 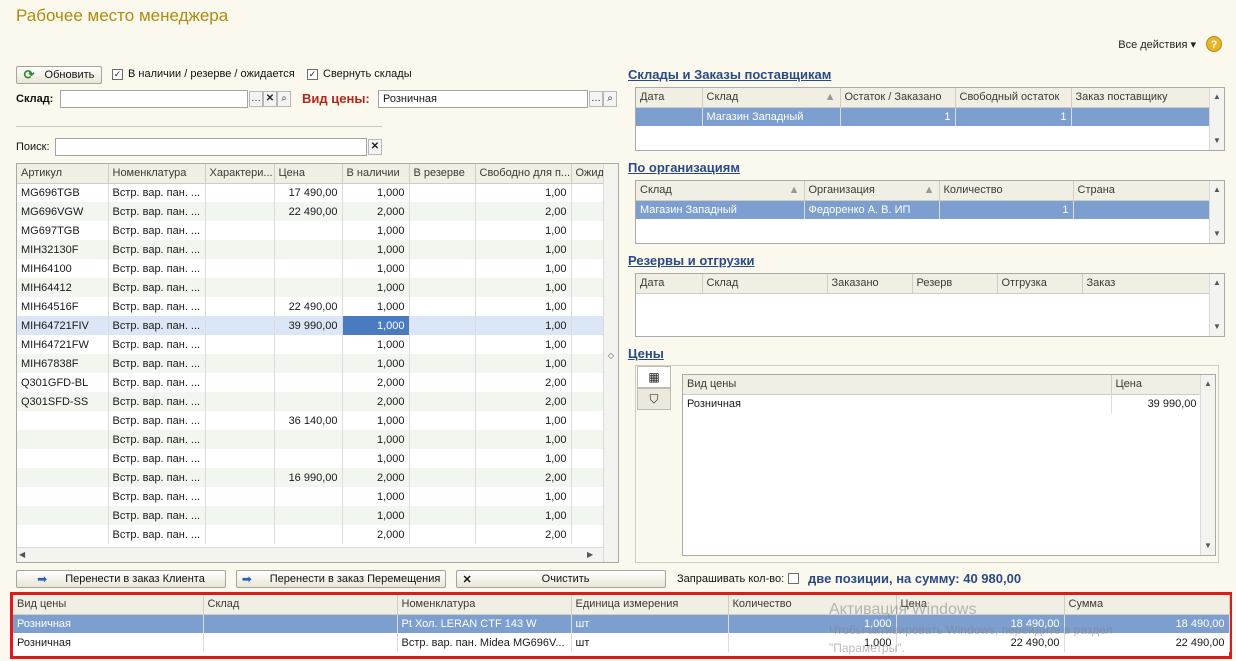 I want to click on collapse-warehouses-checkbox: ✓ Свернуть склады, so click(x=359, y=74).